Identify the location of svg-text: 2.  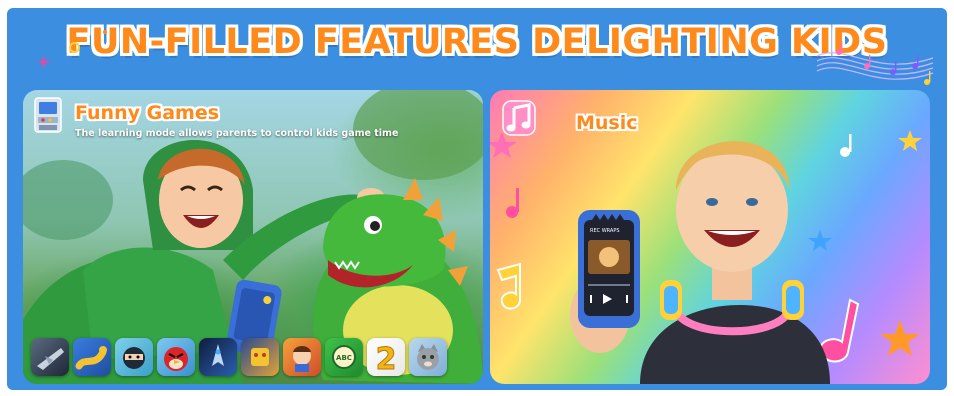
(386, 359).